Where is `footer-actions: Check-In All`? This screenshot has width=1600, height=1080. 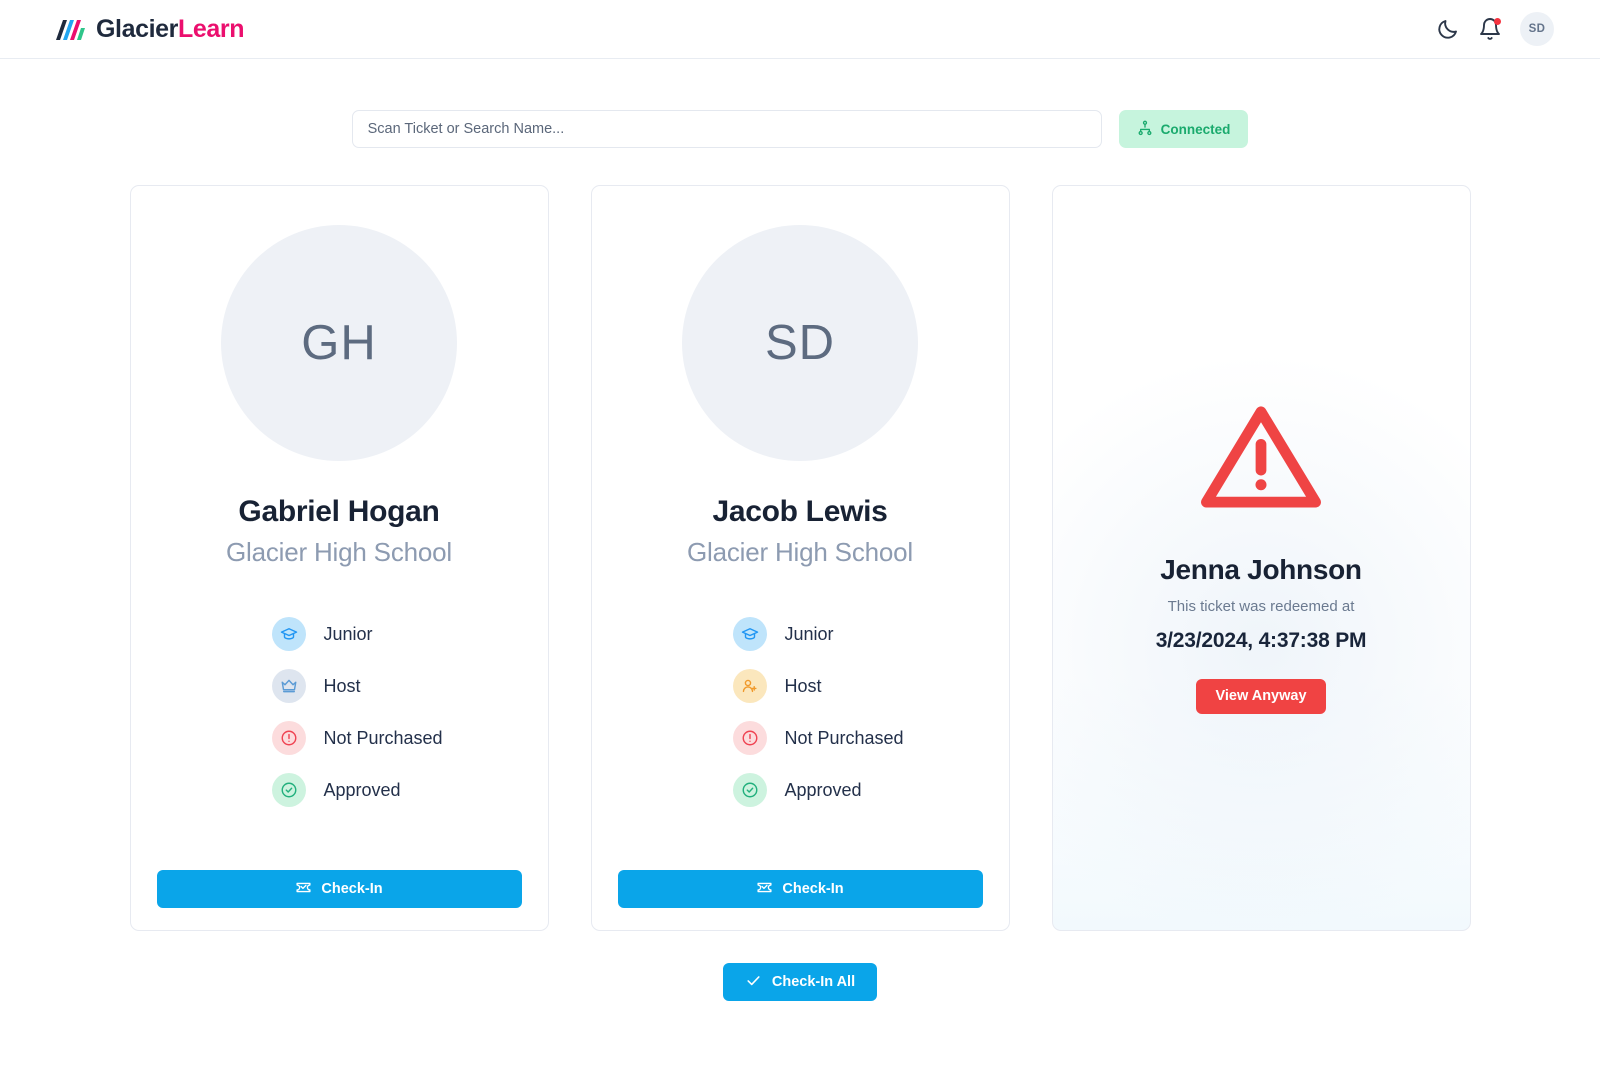
footer-actions: Check-In All is located at coordinates (800, 982).